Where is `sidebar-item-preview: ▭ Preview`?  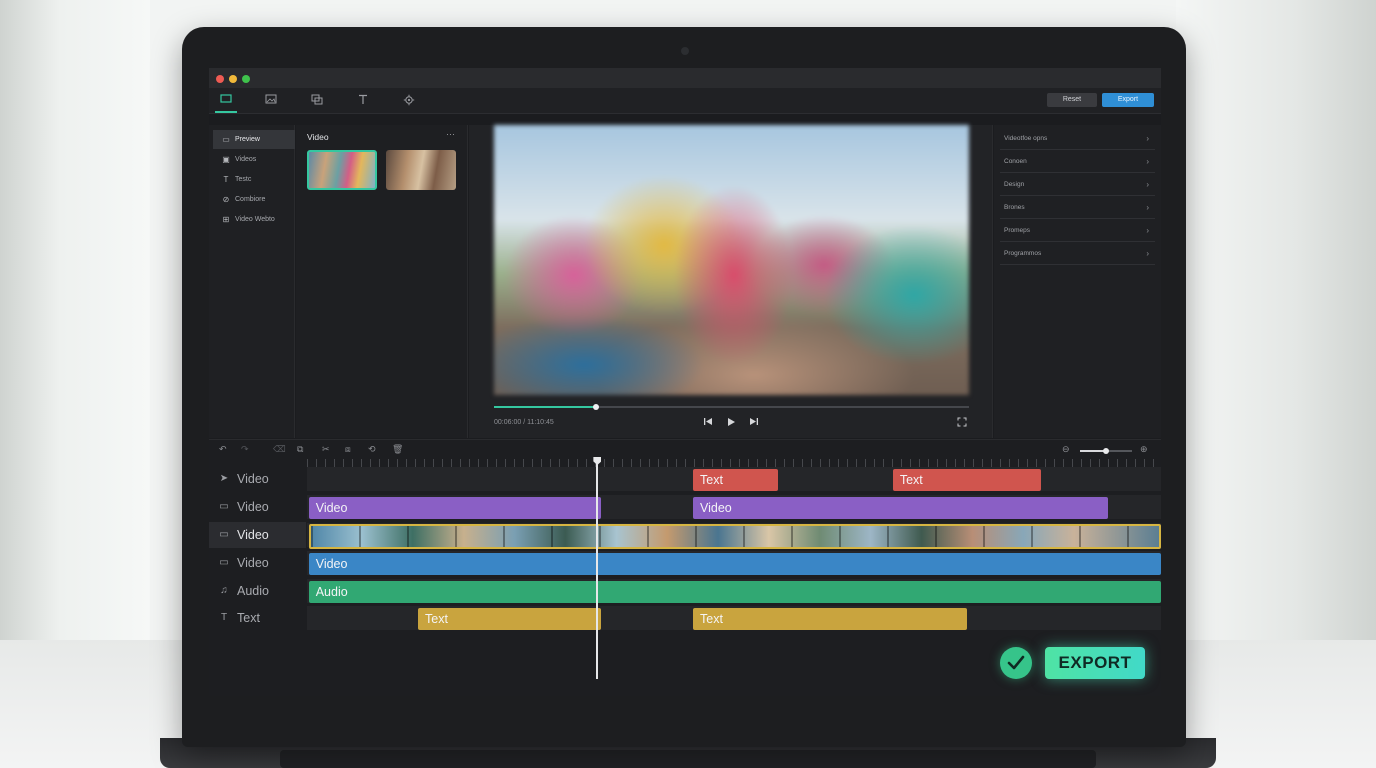
sidebar-item-preview: ▭ Preview is located at coordinates (254, 139).